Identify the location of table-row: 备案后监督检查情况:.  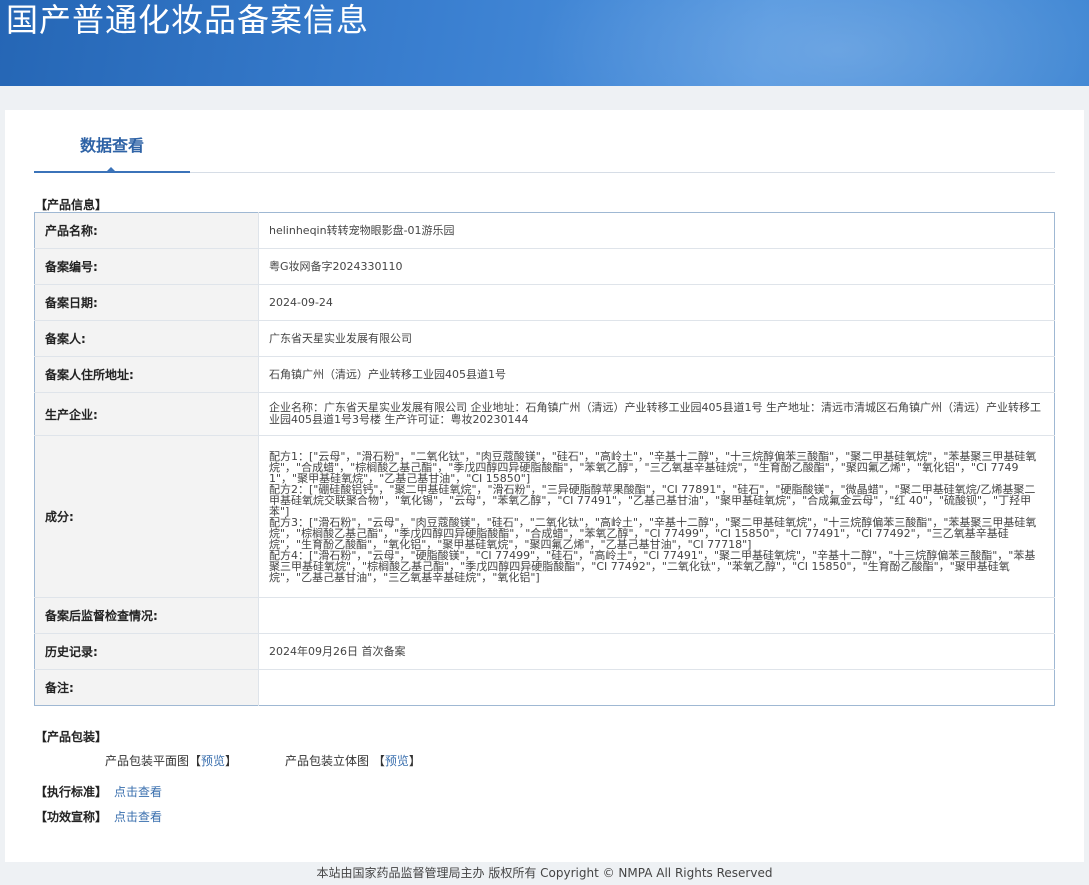
(544, 615).